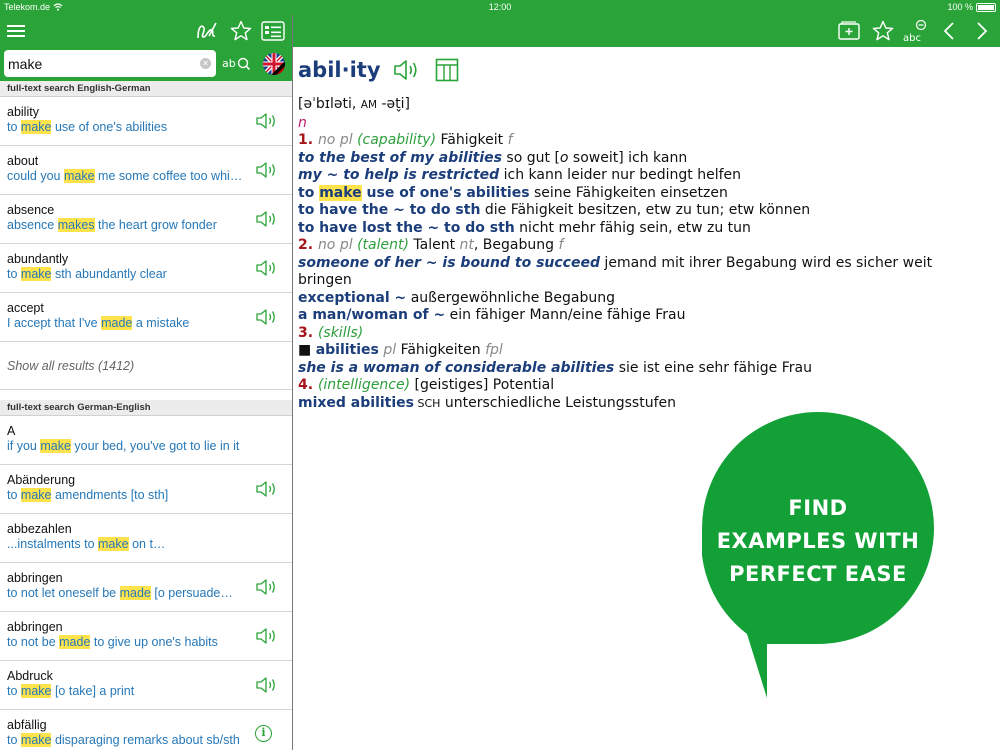  Describe the element at coordinates (135, 593) in the screenshot. I see `search-match: made` at that location.